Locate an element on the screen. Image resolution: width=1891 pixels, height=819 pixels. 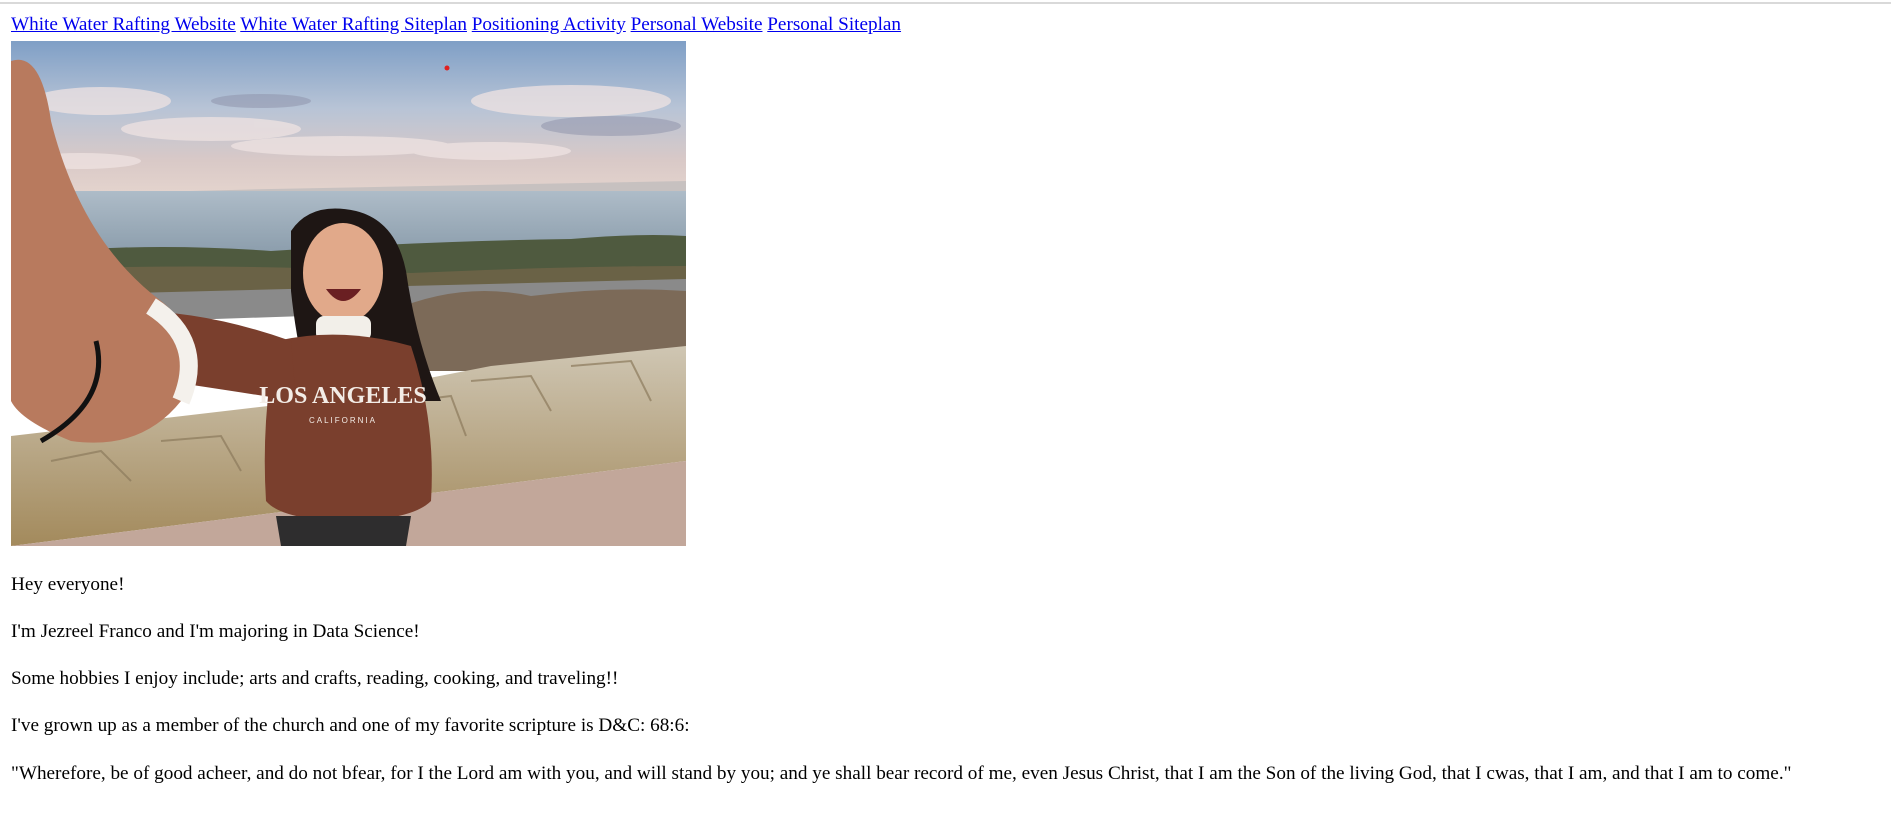
sweatshirt-subtext: CALIFORNIA is located at coordinates (343, 420).